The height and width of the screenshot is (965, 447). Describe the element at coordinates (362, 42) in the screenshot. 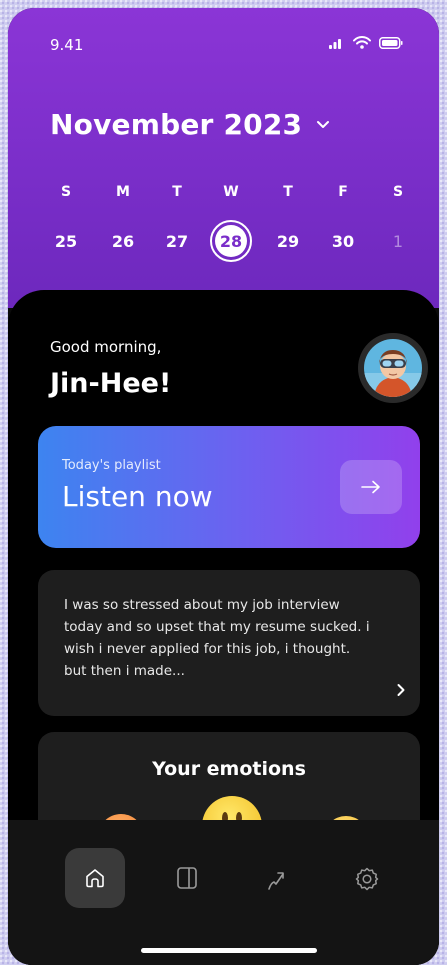

I see `wifi-icon` at that location.